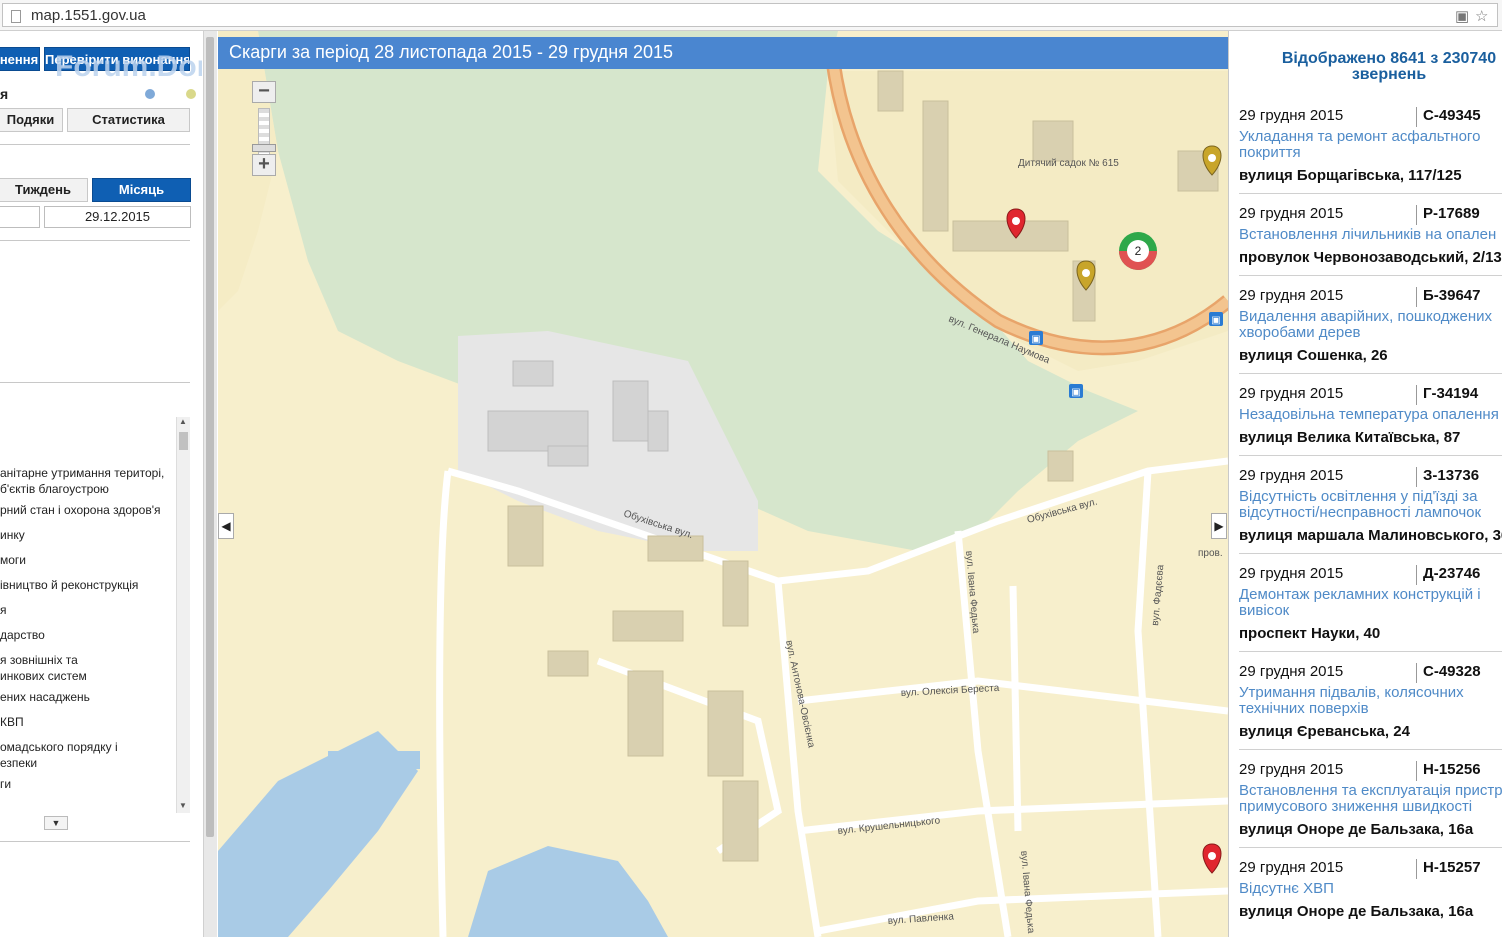  I want to click on complaint-address: вулиця Сошенка, 26, so click(1313, 355).